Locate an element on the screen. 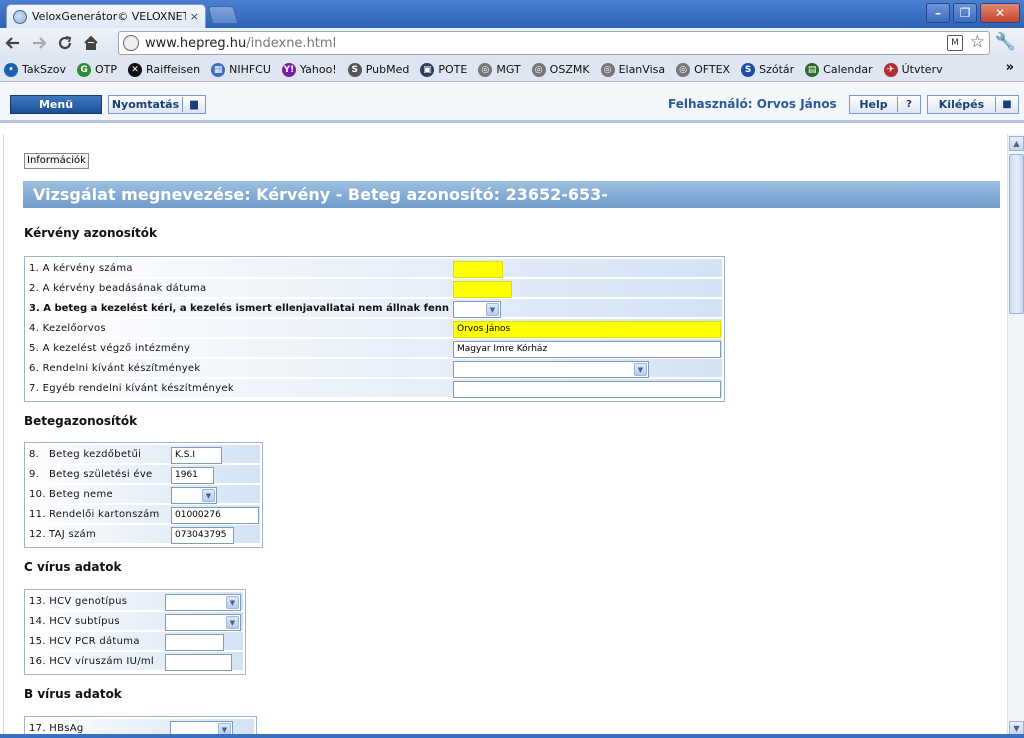  bookmark-icon: G is located at coordinates (84, 69).